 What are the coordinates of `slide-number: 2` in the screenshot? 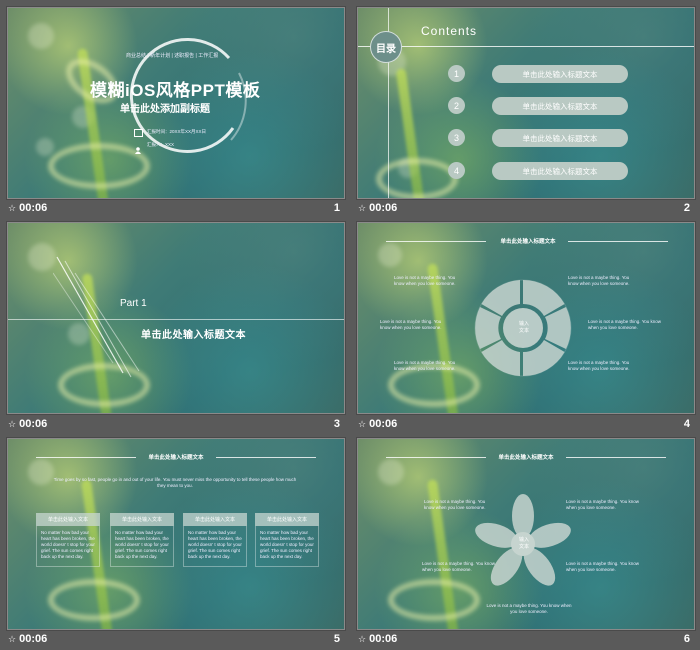 It's located at (686, 208).